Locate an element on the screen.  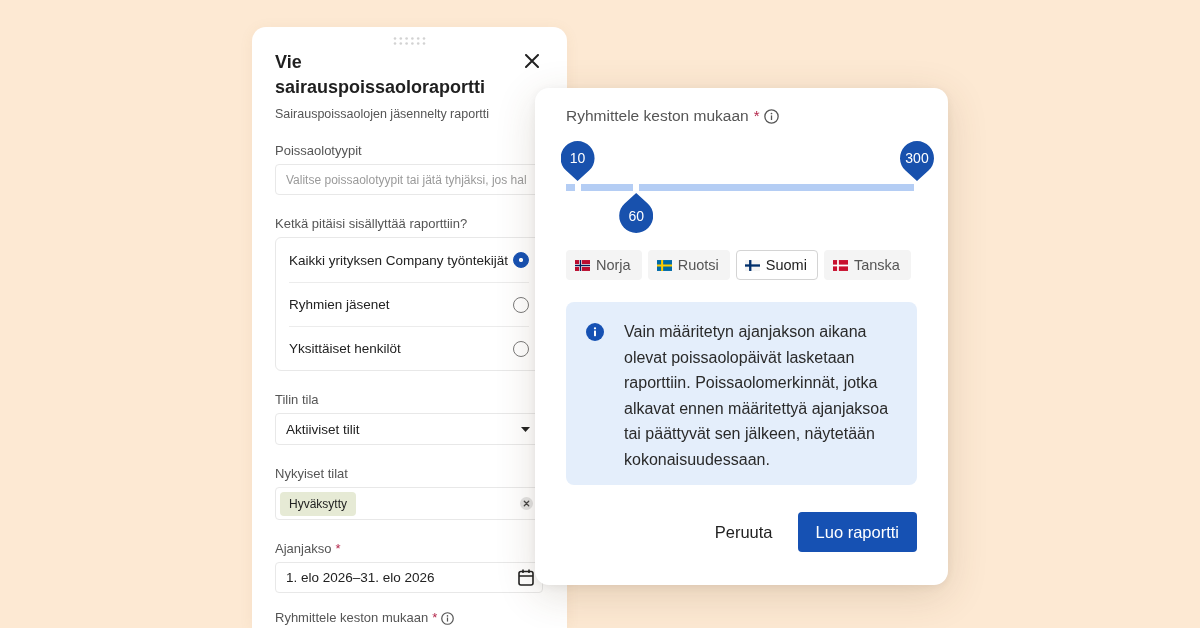
radio-button is located at coordinates (521, 260).